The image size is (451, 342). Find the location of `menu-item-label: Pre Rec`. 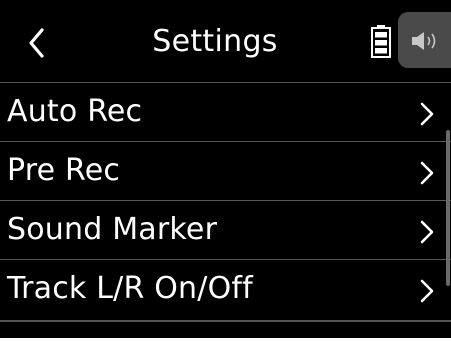

menu-item-label: Pre Rec is located at coordinates (64, 170).